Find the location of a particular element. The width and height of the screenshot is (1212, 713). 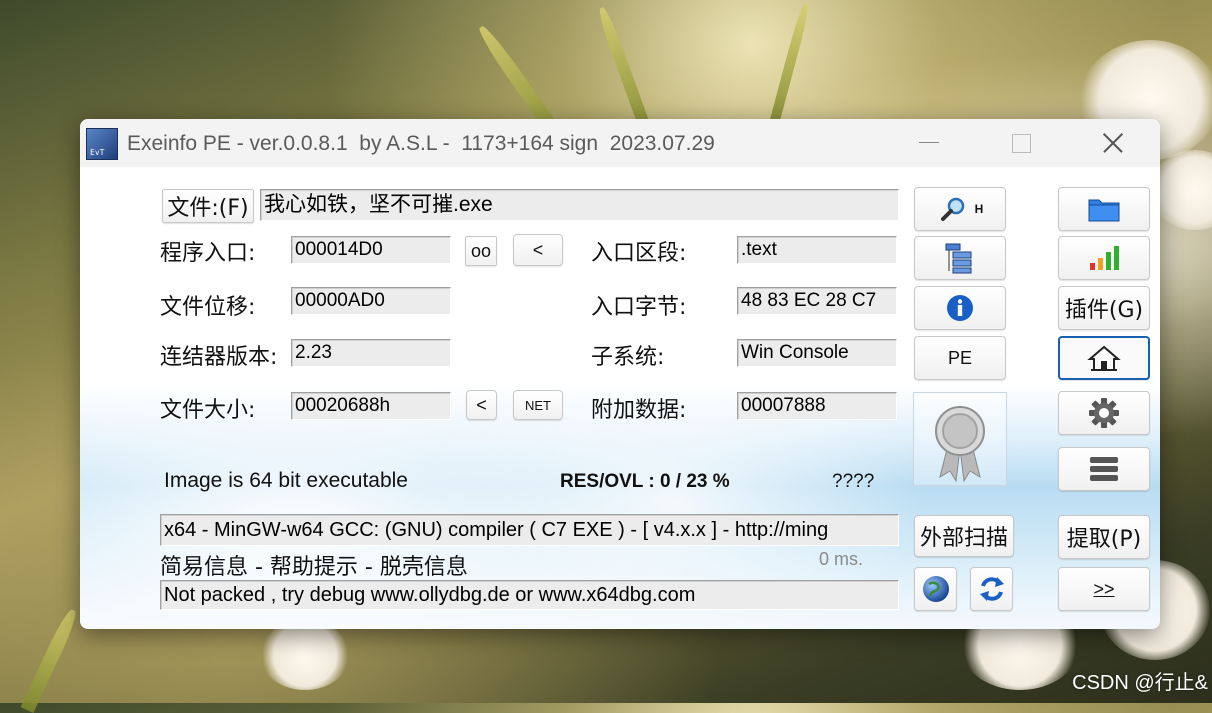

file-open-button: 文件:(F) is located at coordinates (208, 206).